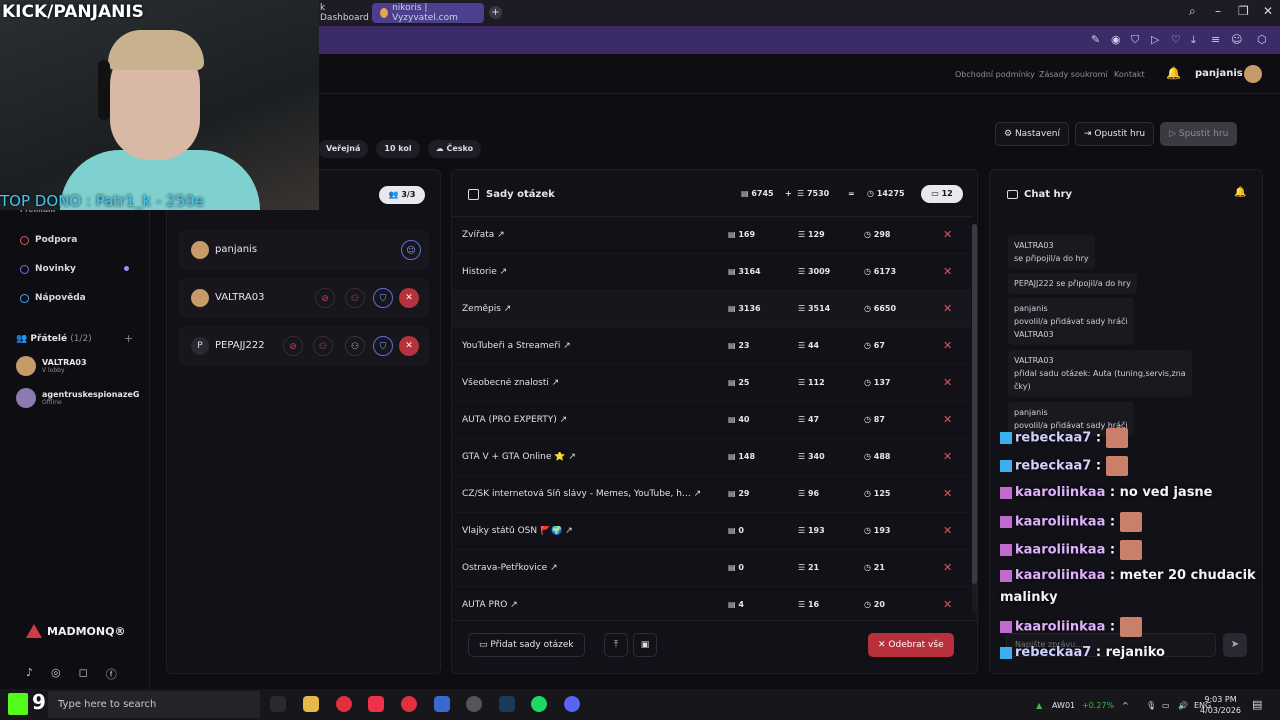 This screenshot has width=1280, height=720. I want to click on user-name: panjanis, so click(1219, 73).